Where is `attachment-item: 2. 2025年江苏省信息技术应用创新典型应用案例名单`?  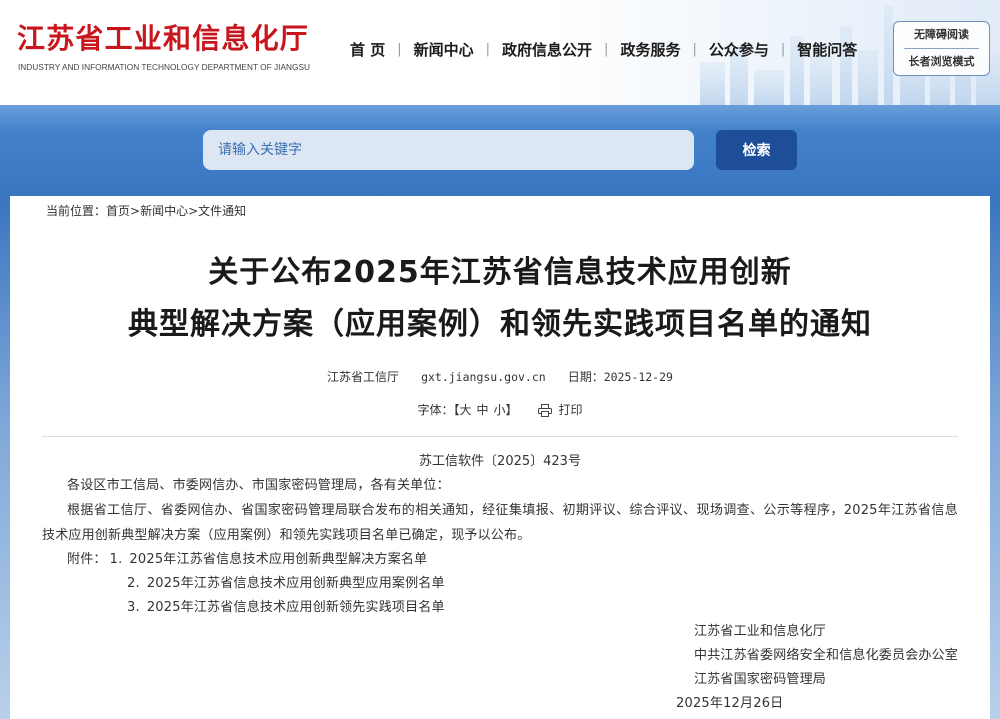 attachment-item: 2. 2025年江苏省信息技术应用创新典型应用案例名单 is located at coordinates (500, 584).